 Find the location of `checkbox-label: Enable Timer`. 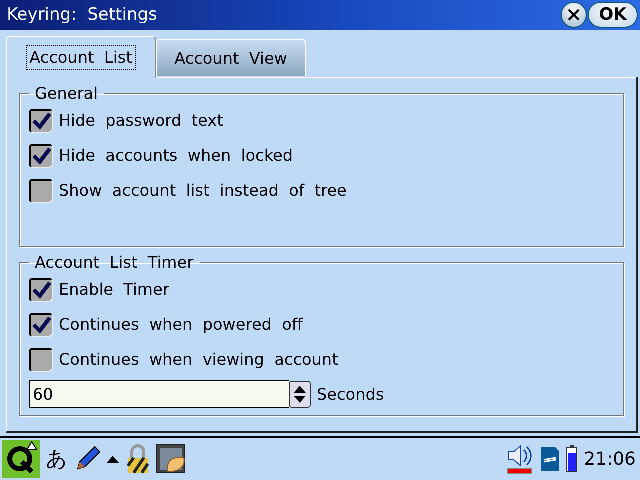

checkbox-label: Enable Timer is located at coordinates (114, 289).